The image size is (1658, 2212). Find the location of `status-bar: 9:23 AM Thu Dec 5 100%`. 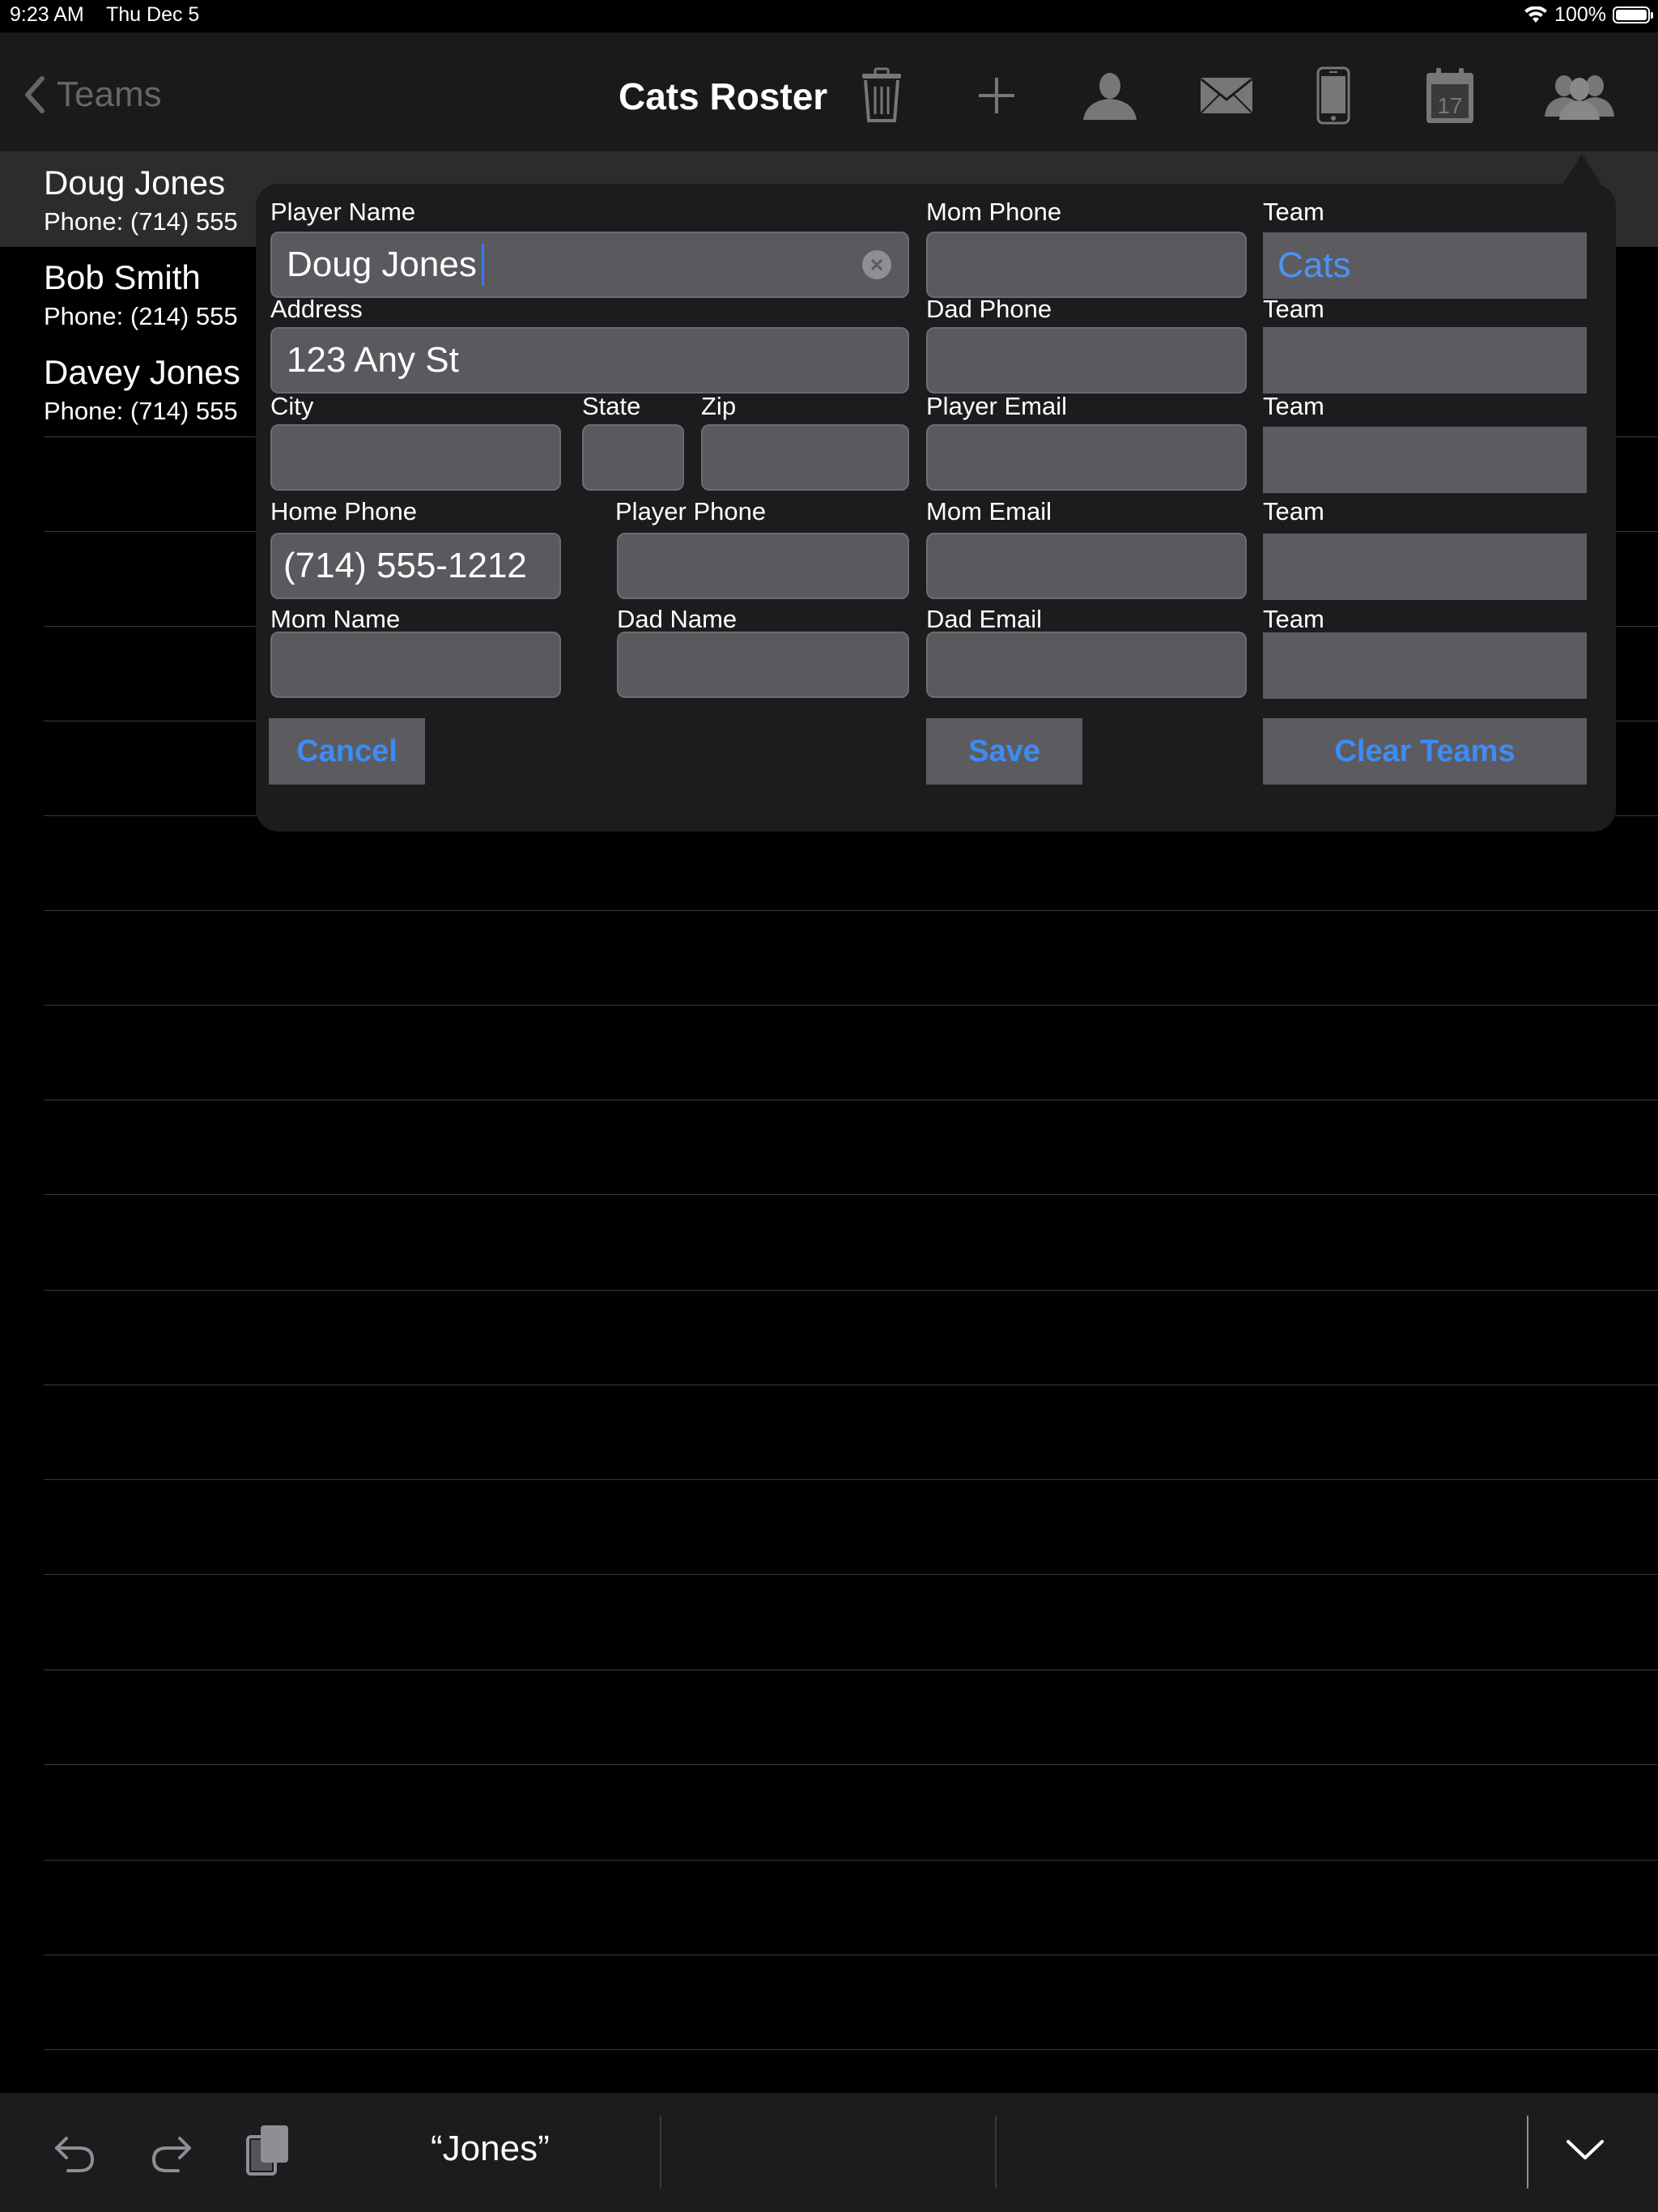

status-bar: 9:23 AM Thu Dec 5 100% is located at coordinates (829, 16).